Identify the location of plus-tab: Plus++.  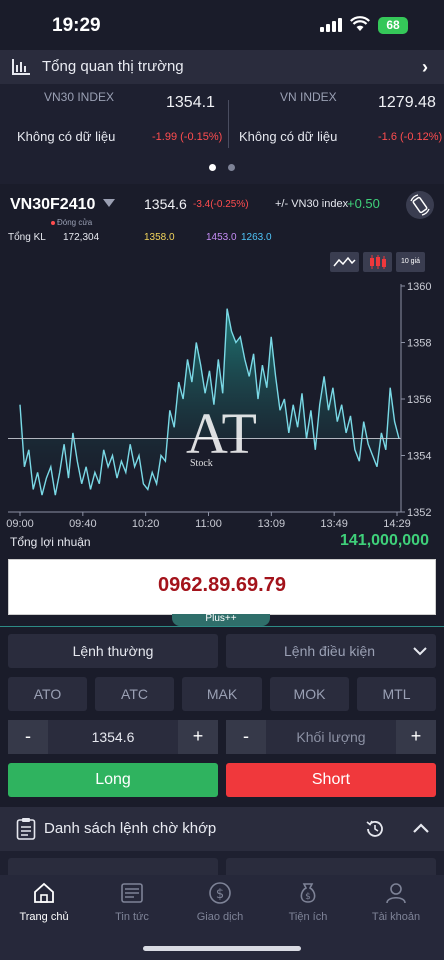
(221, 620).